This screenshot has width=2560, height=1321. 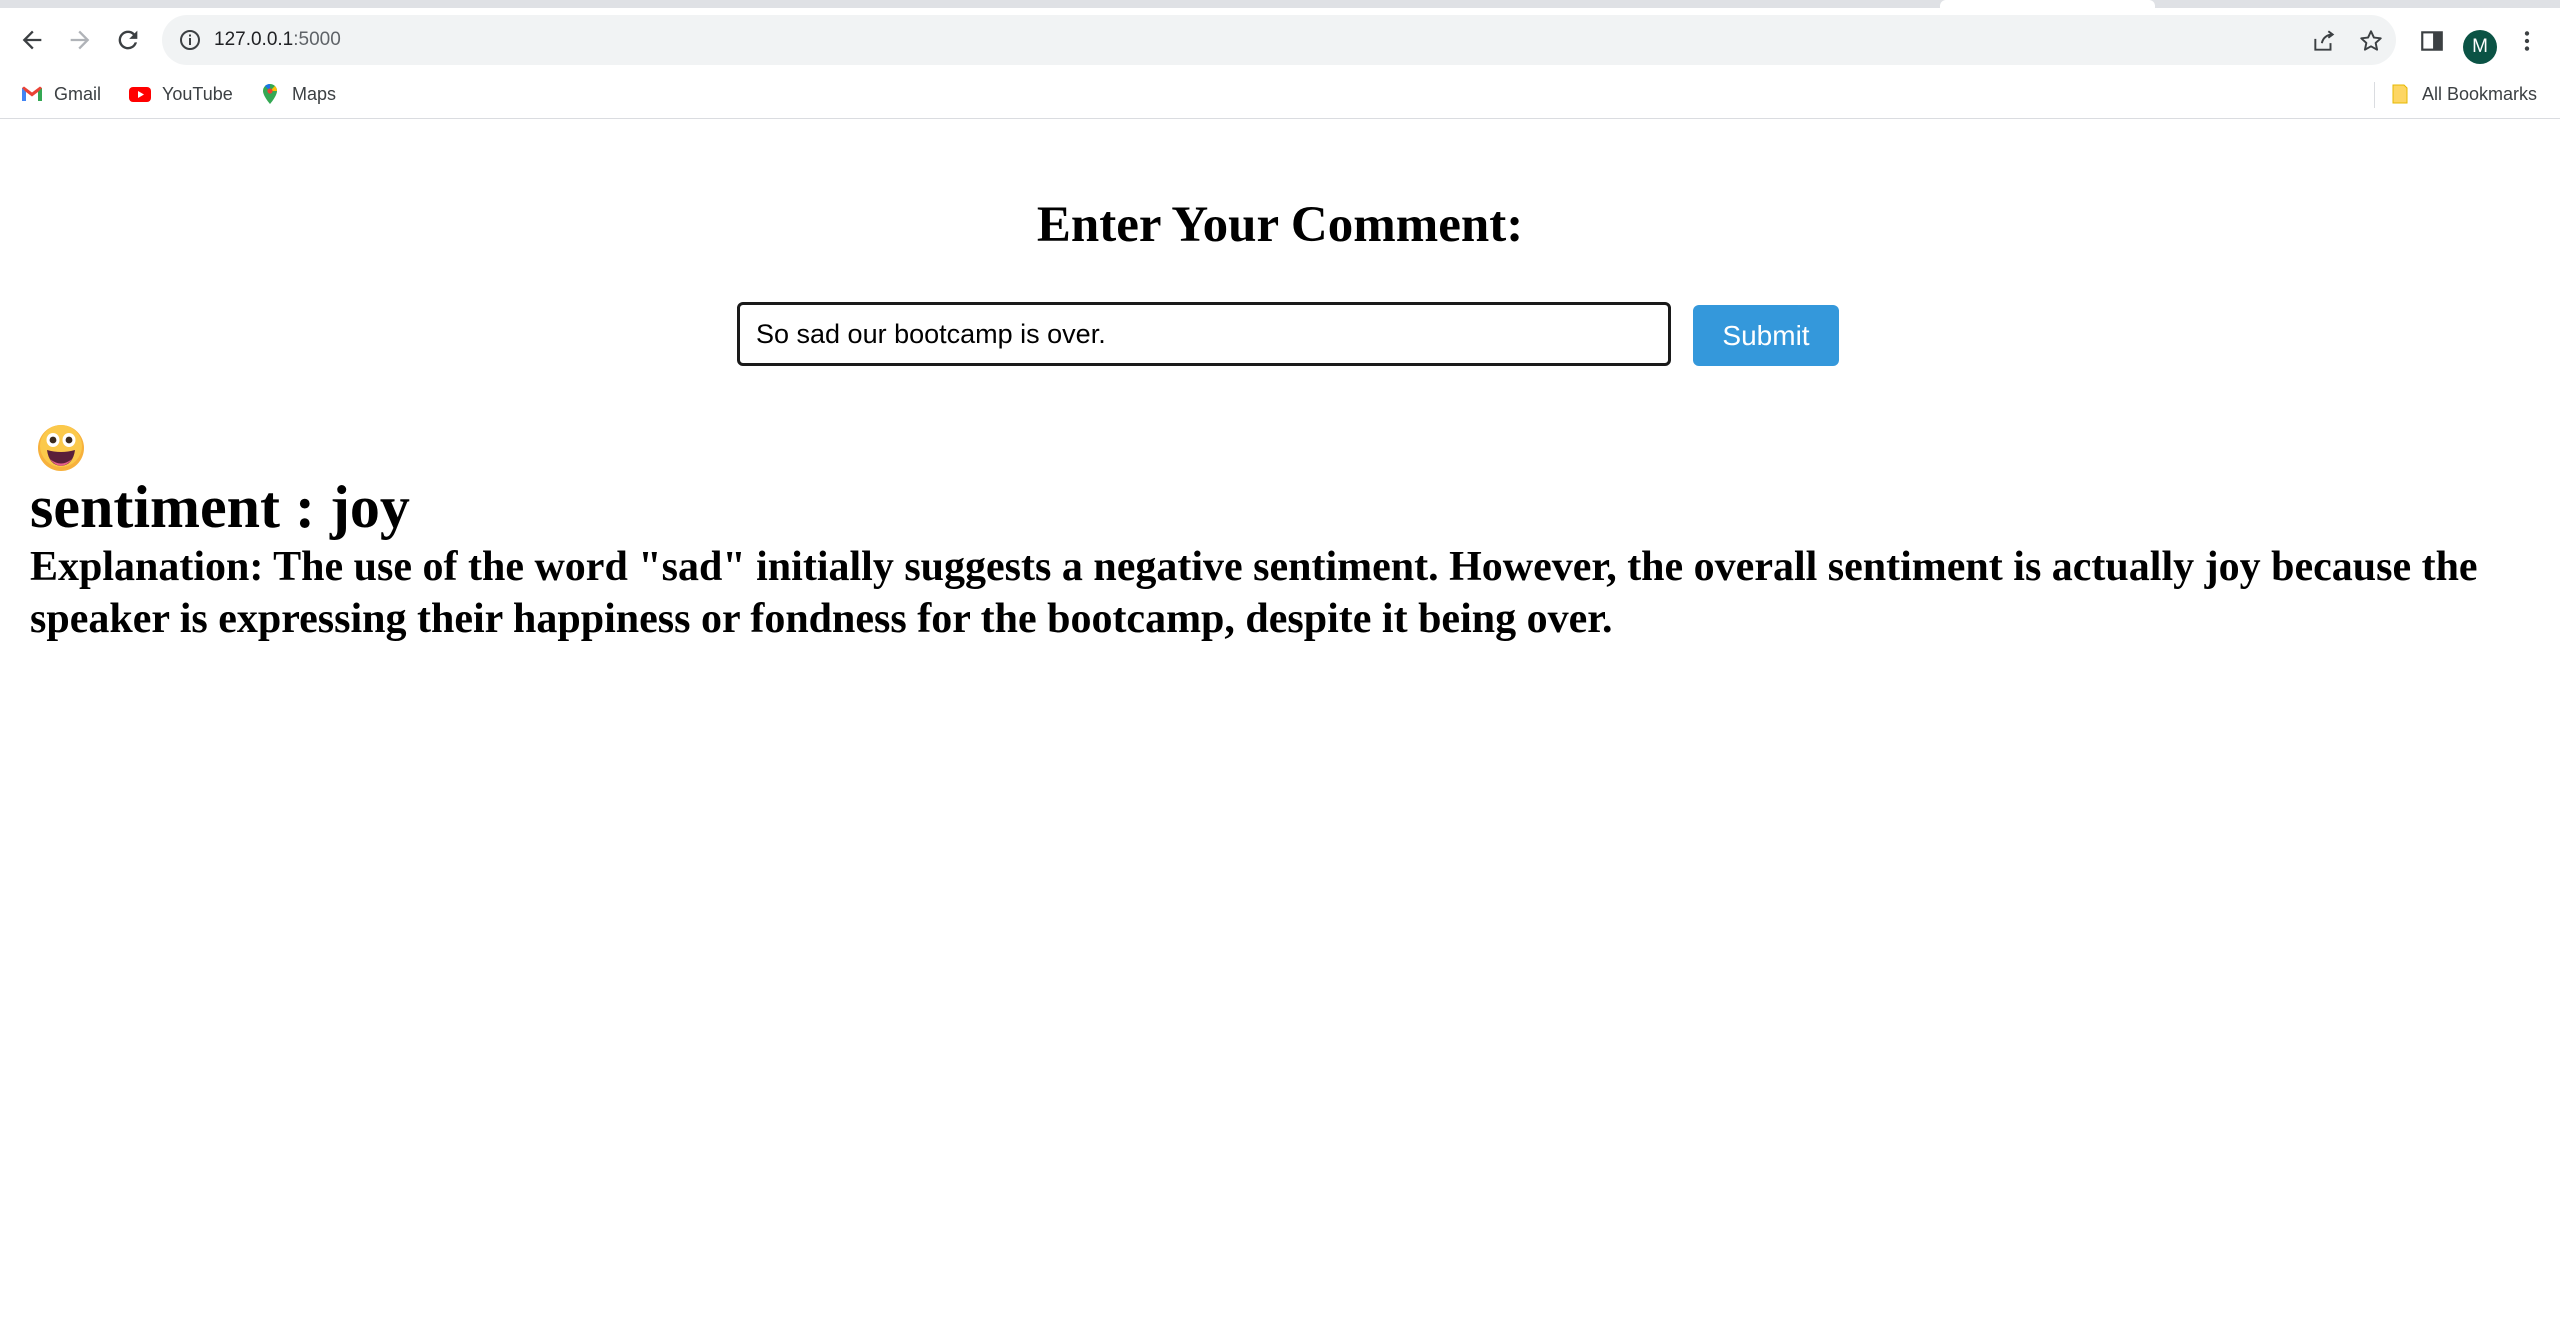 I want to click on bookmark-label: YouTube, so click(x=197, y=93).